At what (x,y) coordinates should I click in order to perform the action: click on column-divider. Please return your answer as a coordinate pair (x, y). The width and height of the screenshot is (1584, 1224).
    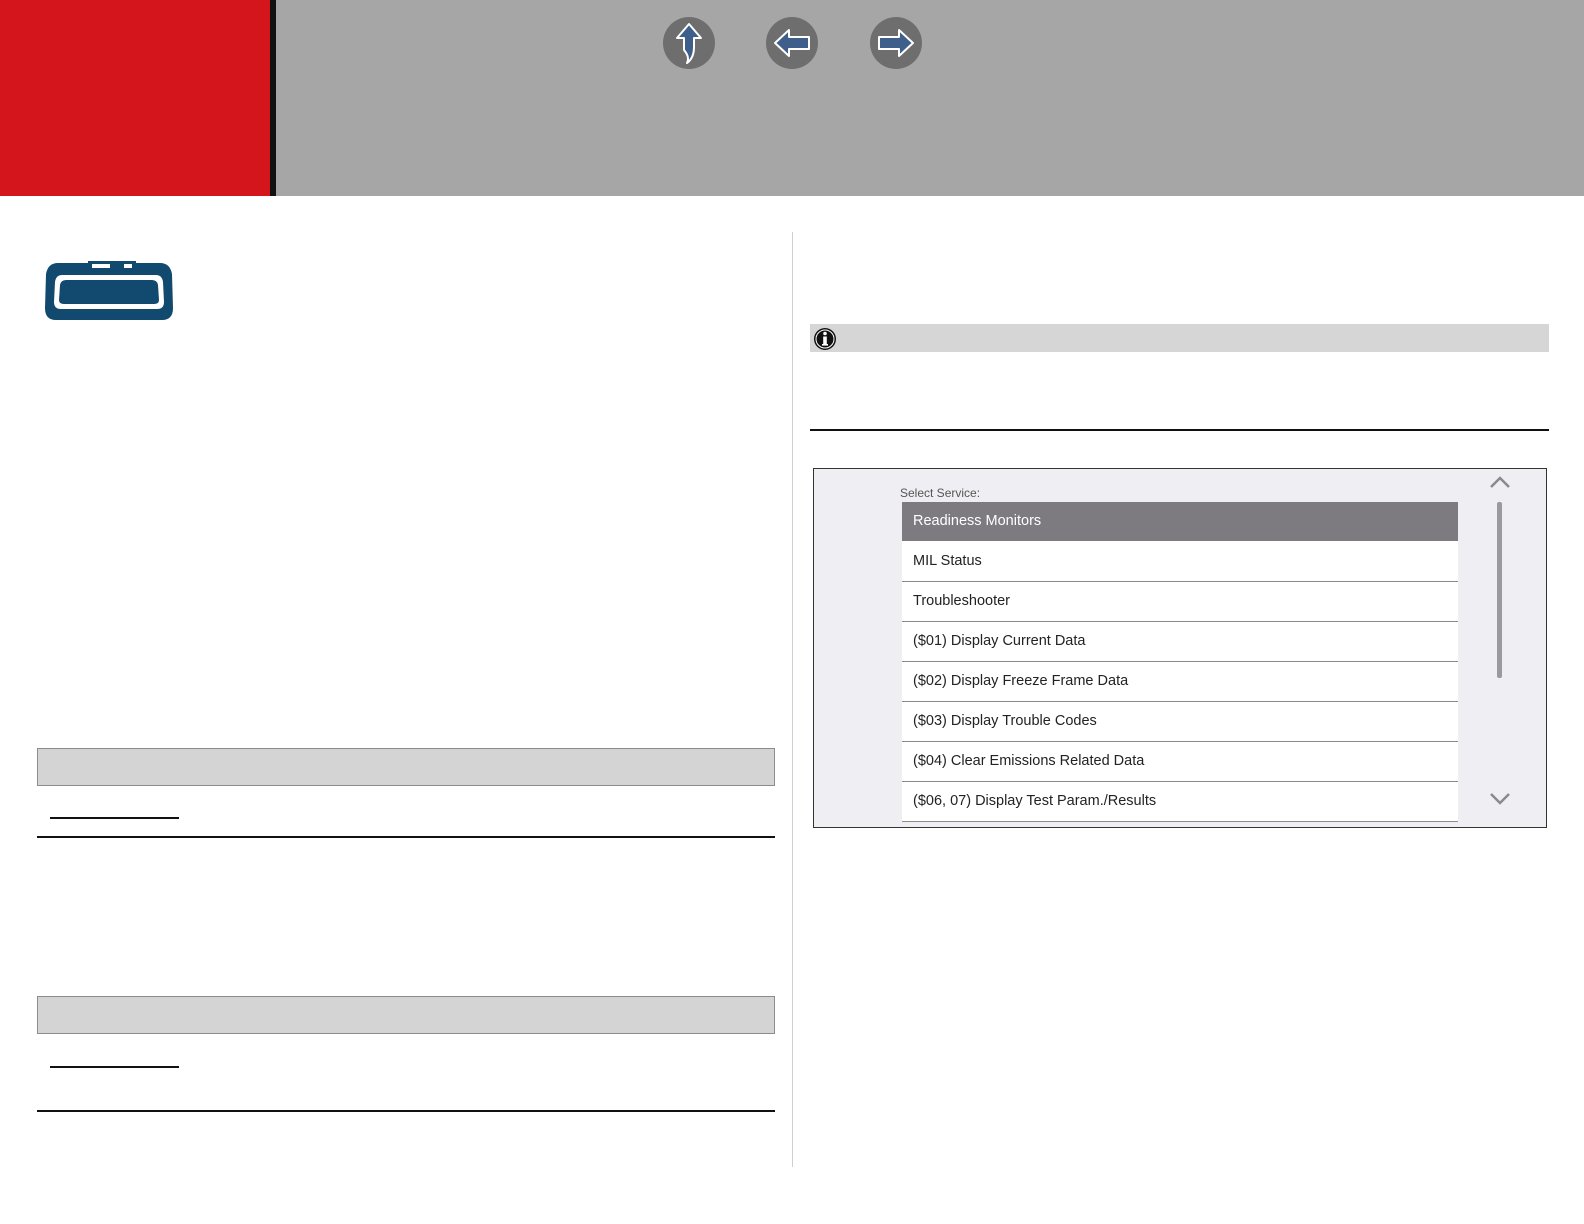
    Looking at the image, I should click on (792, 699).